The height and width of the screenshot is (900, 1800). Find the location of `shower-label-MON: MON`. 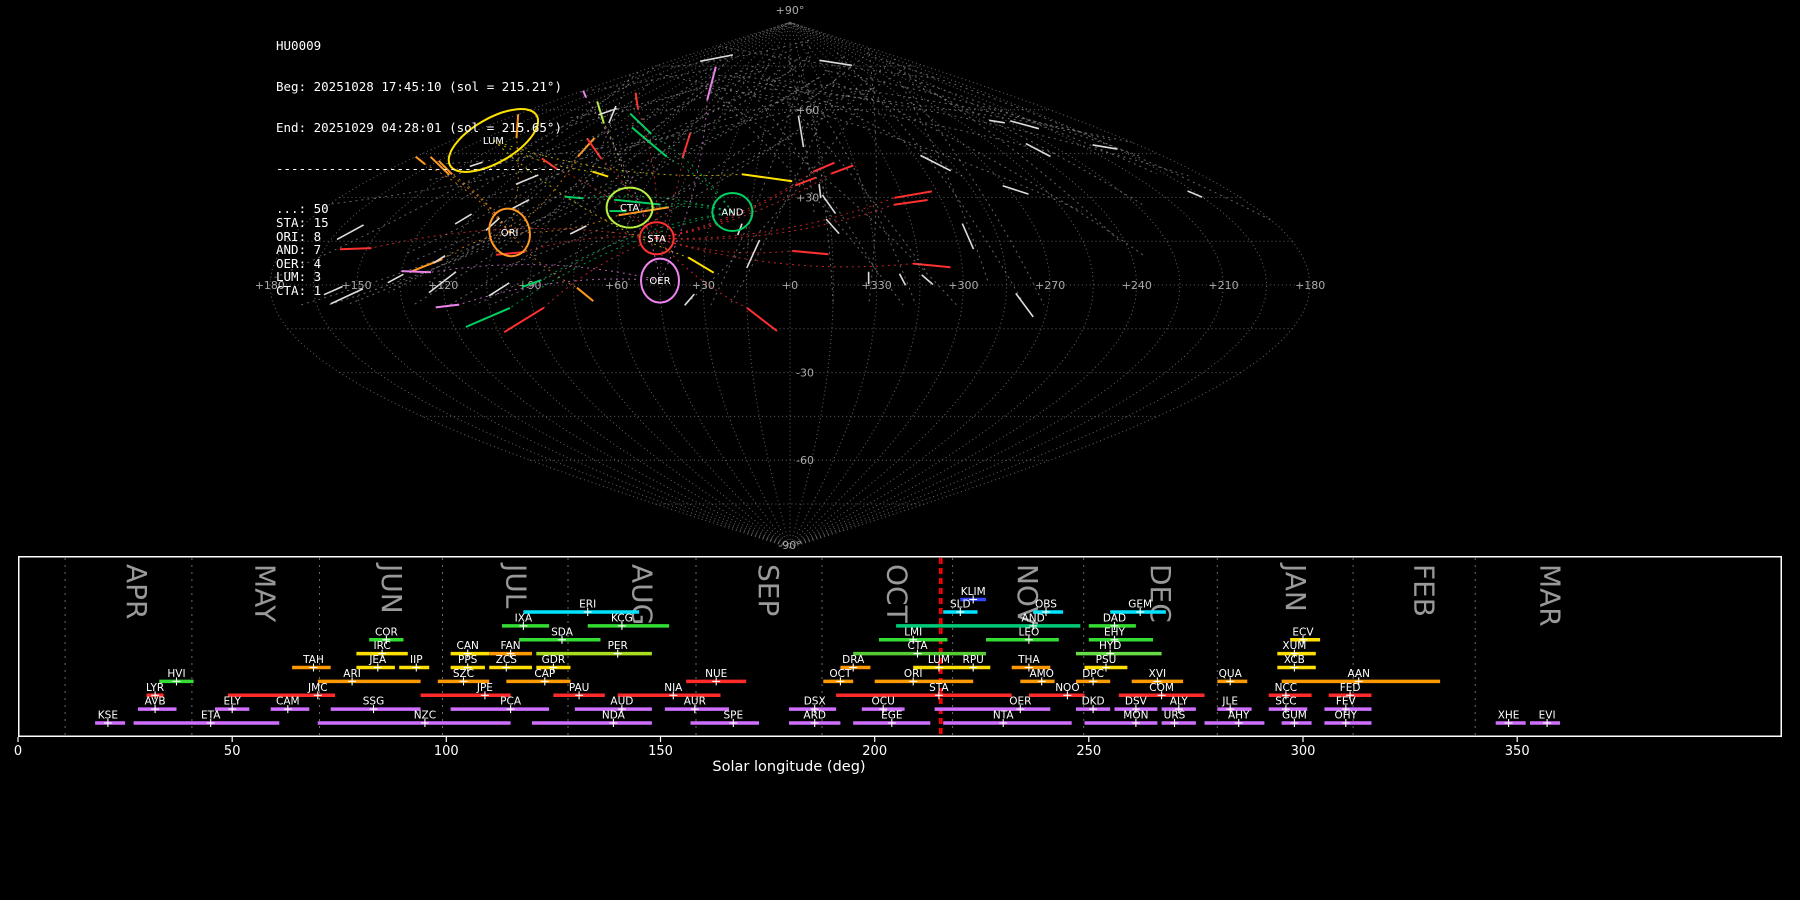

shower-label-MON: MON is located at coordinates (1135, 716).